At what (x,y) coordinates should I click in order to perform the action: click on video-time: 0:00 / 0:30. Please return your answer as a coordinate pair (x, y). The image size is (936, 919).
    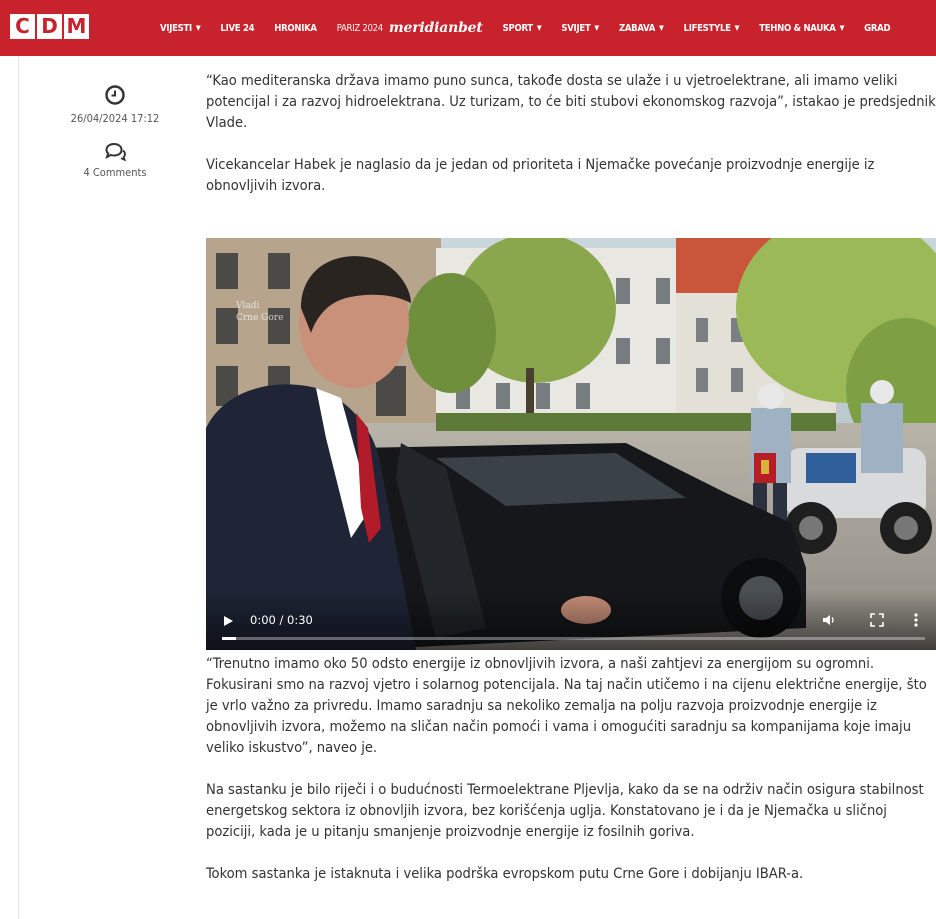
    Looking at the image, I should click on (281, 620).